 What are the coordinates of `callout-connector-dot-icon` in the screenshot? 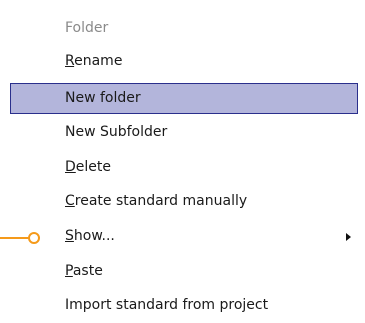 It's located at (34, 238).